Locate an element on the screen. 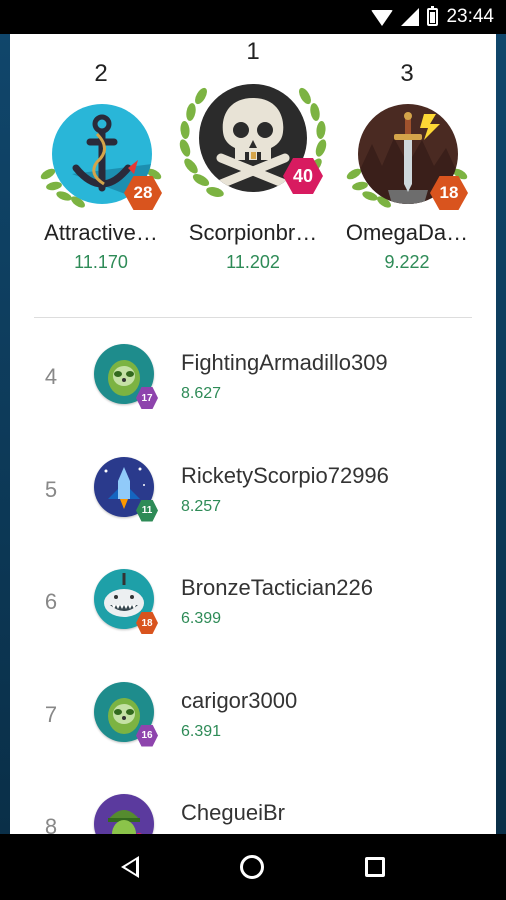 Image resolution: width=506 pixels, height=900 pixels. avatar: 18 is located at coordinates (407, 155).